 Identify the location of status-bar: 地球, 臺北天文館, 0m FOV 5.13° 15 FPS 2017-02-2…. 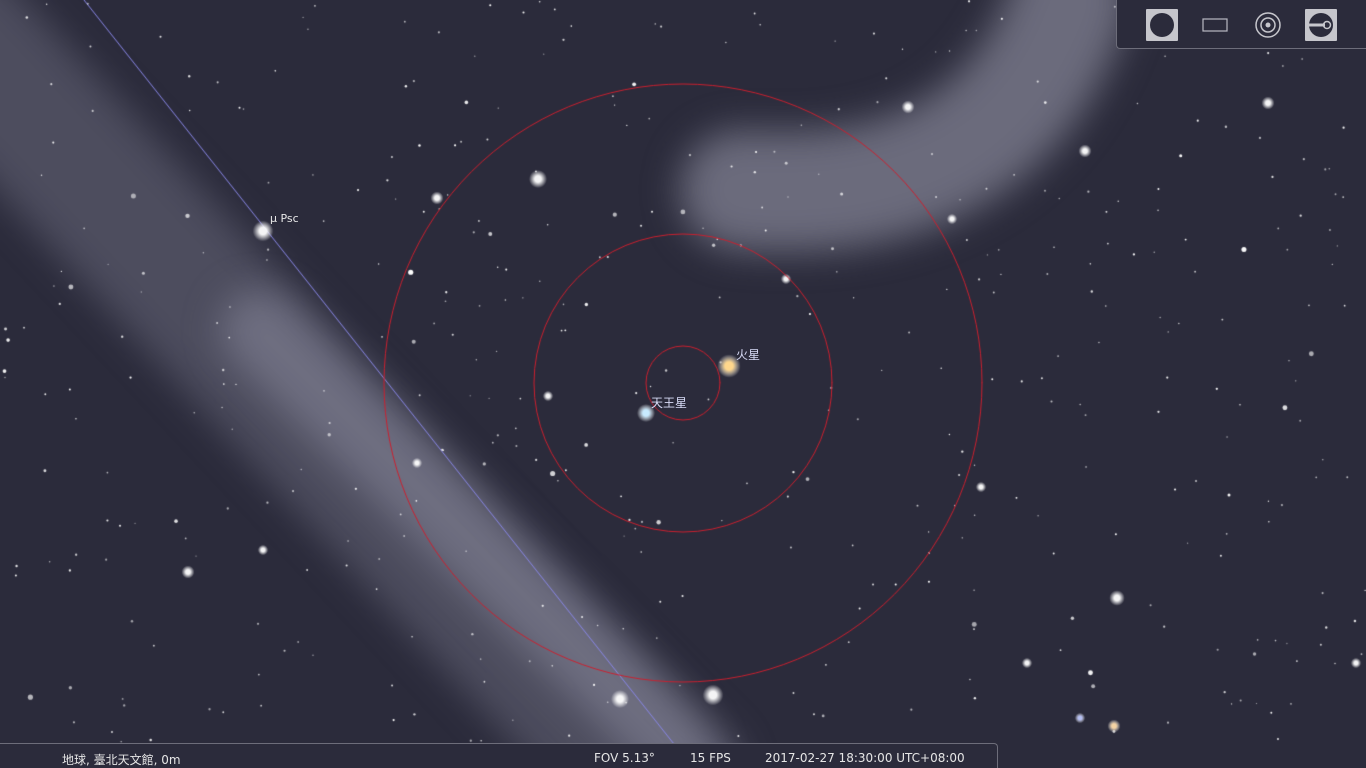
(499, 755).